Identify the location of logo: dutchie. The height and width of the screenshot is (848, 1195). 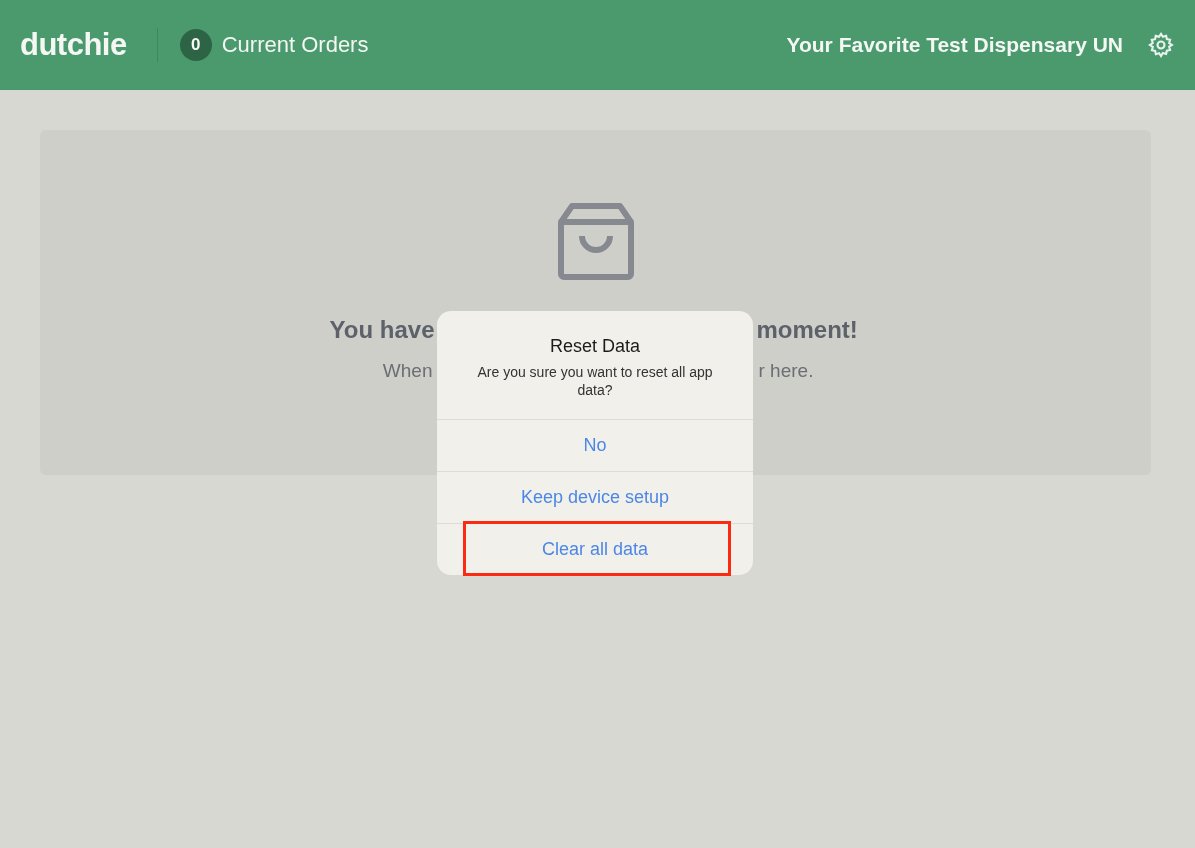
(73, 45).